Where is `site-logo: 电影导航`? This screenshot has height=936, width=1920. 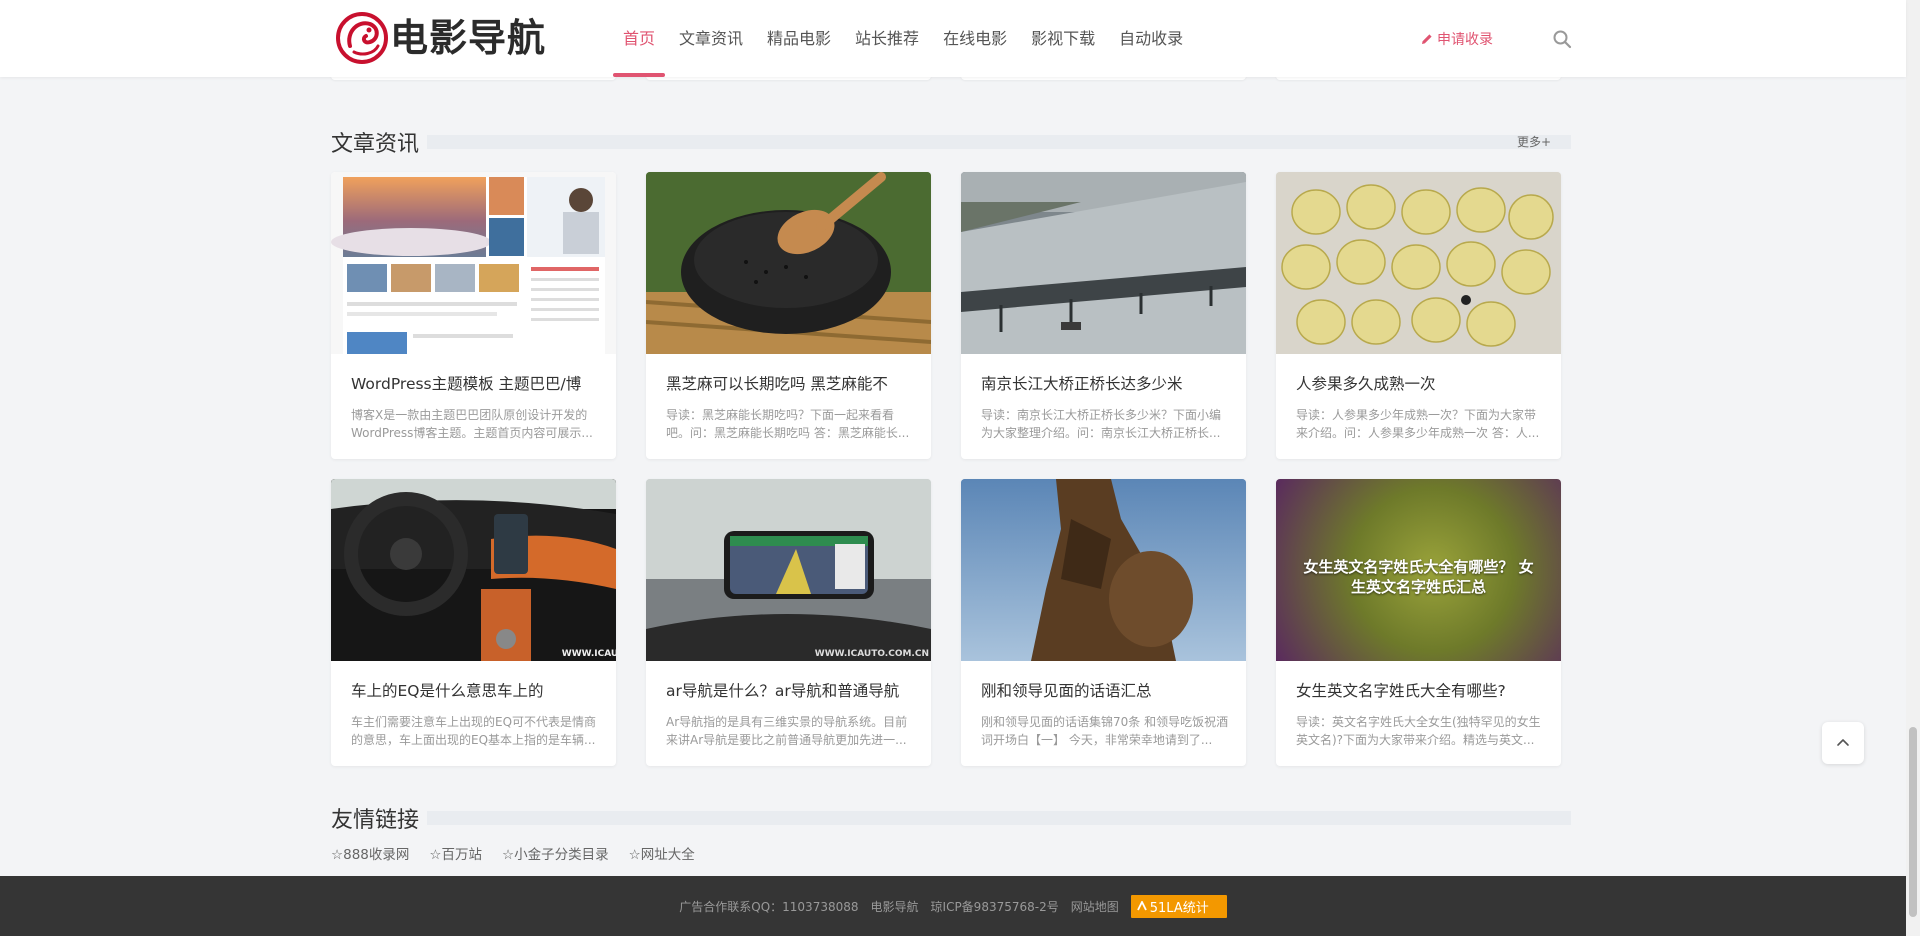 site-logo: 电影导航 is located at coordinates (441, 38).